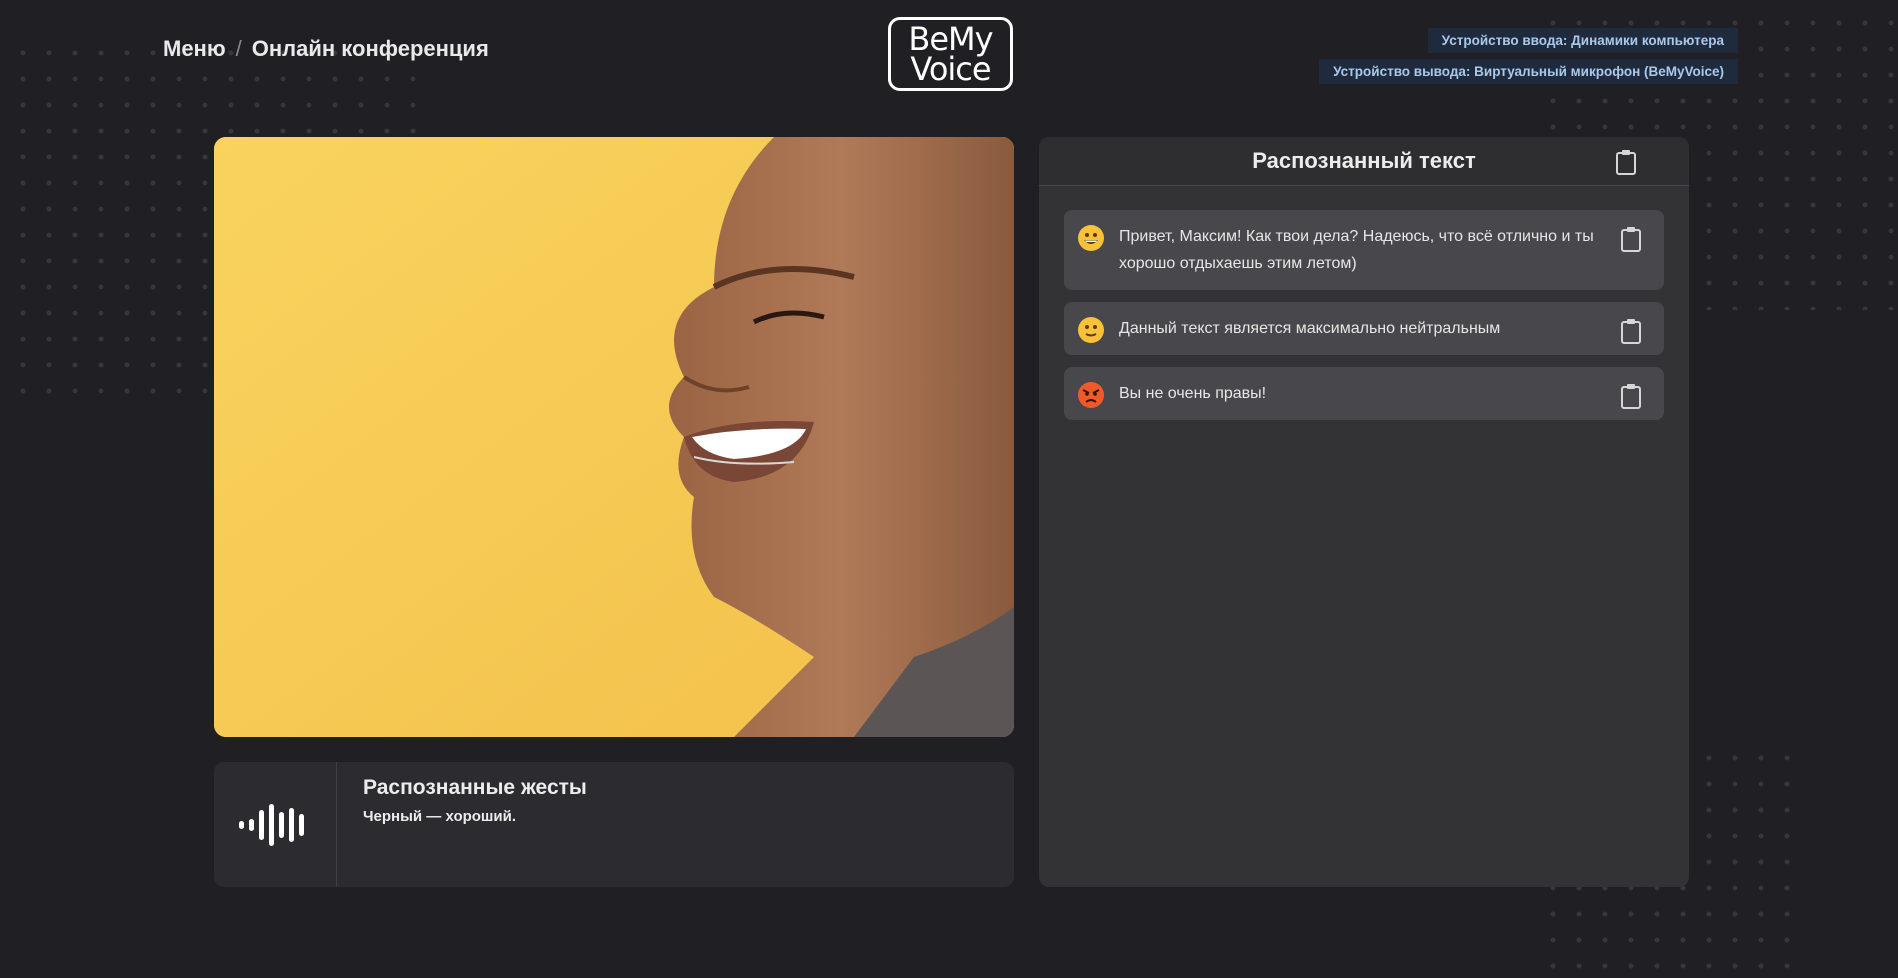 Image resolution: width=1898 pixels, height=978 pixels. I want to click on message-item: Вы не очень правы!, so click(1364, 393).